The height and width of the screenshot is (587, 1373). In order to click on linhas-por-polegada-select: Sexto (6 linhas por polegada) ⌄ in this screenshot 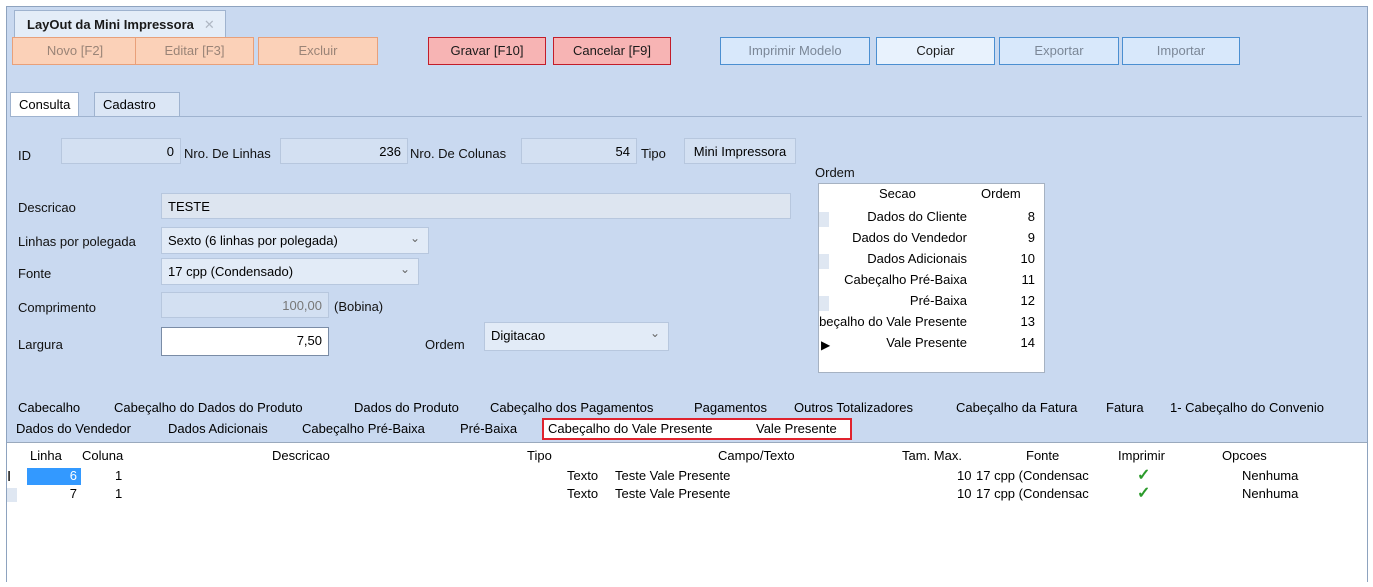, I will do `click(295, 240)`.